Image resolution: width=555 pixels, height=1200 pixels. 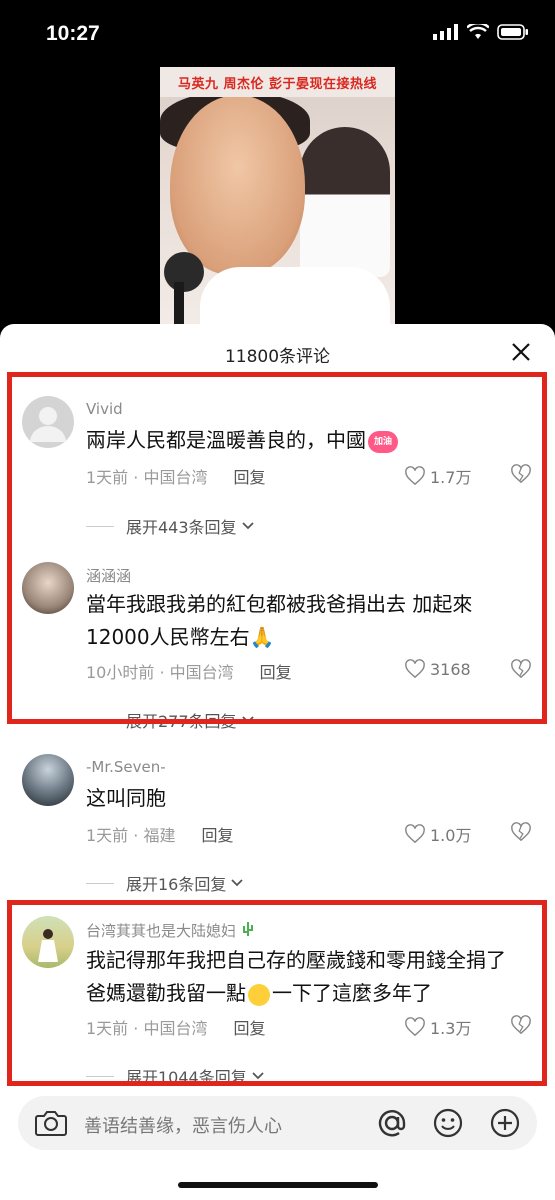 I want to click on microphone-handle, so click(x=179, y=303).